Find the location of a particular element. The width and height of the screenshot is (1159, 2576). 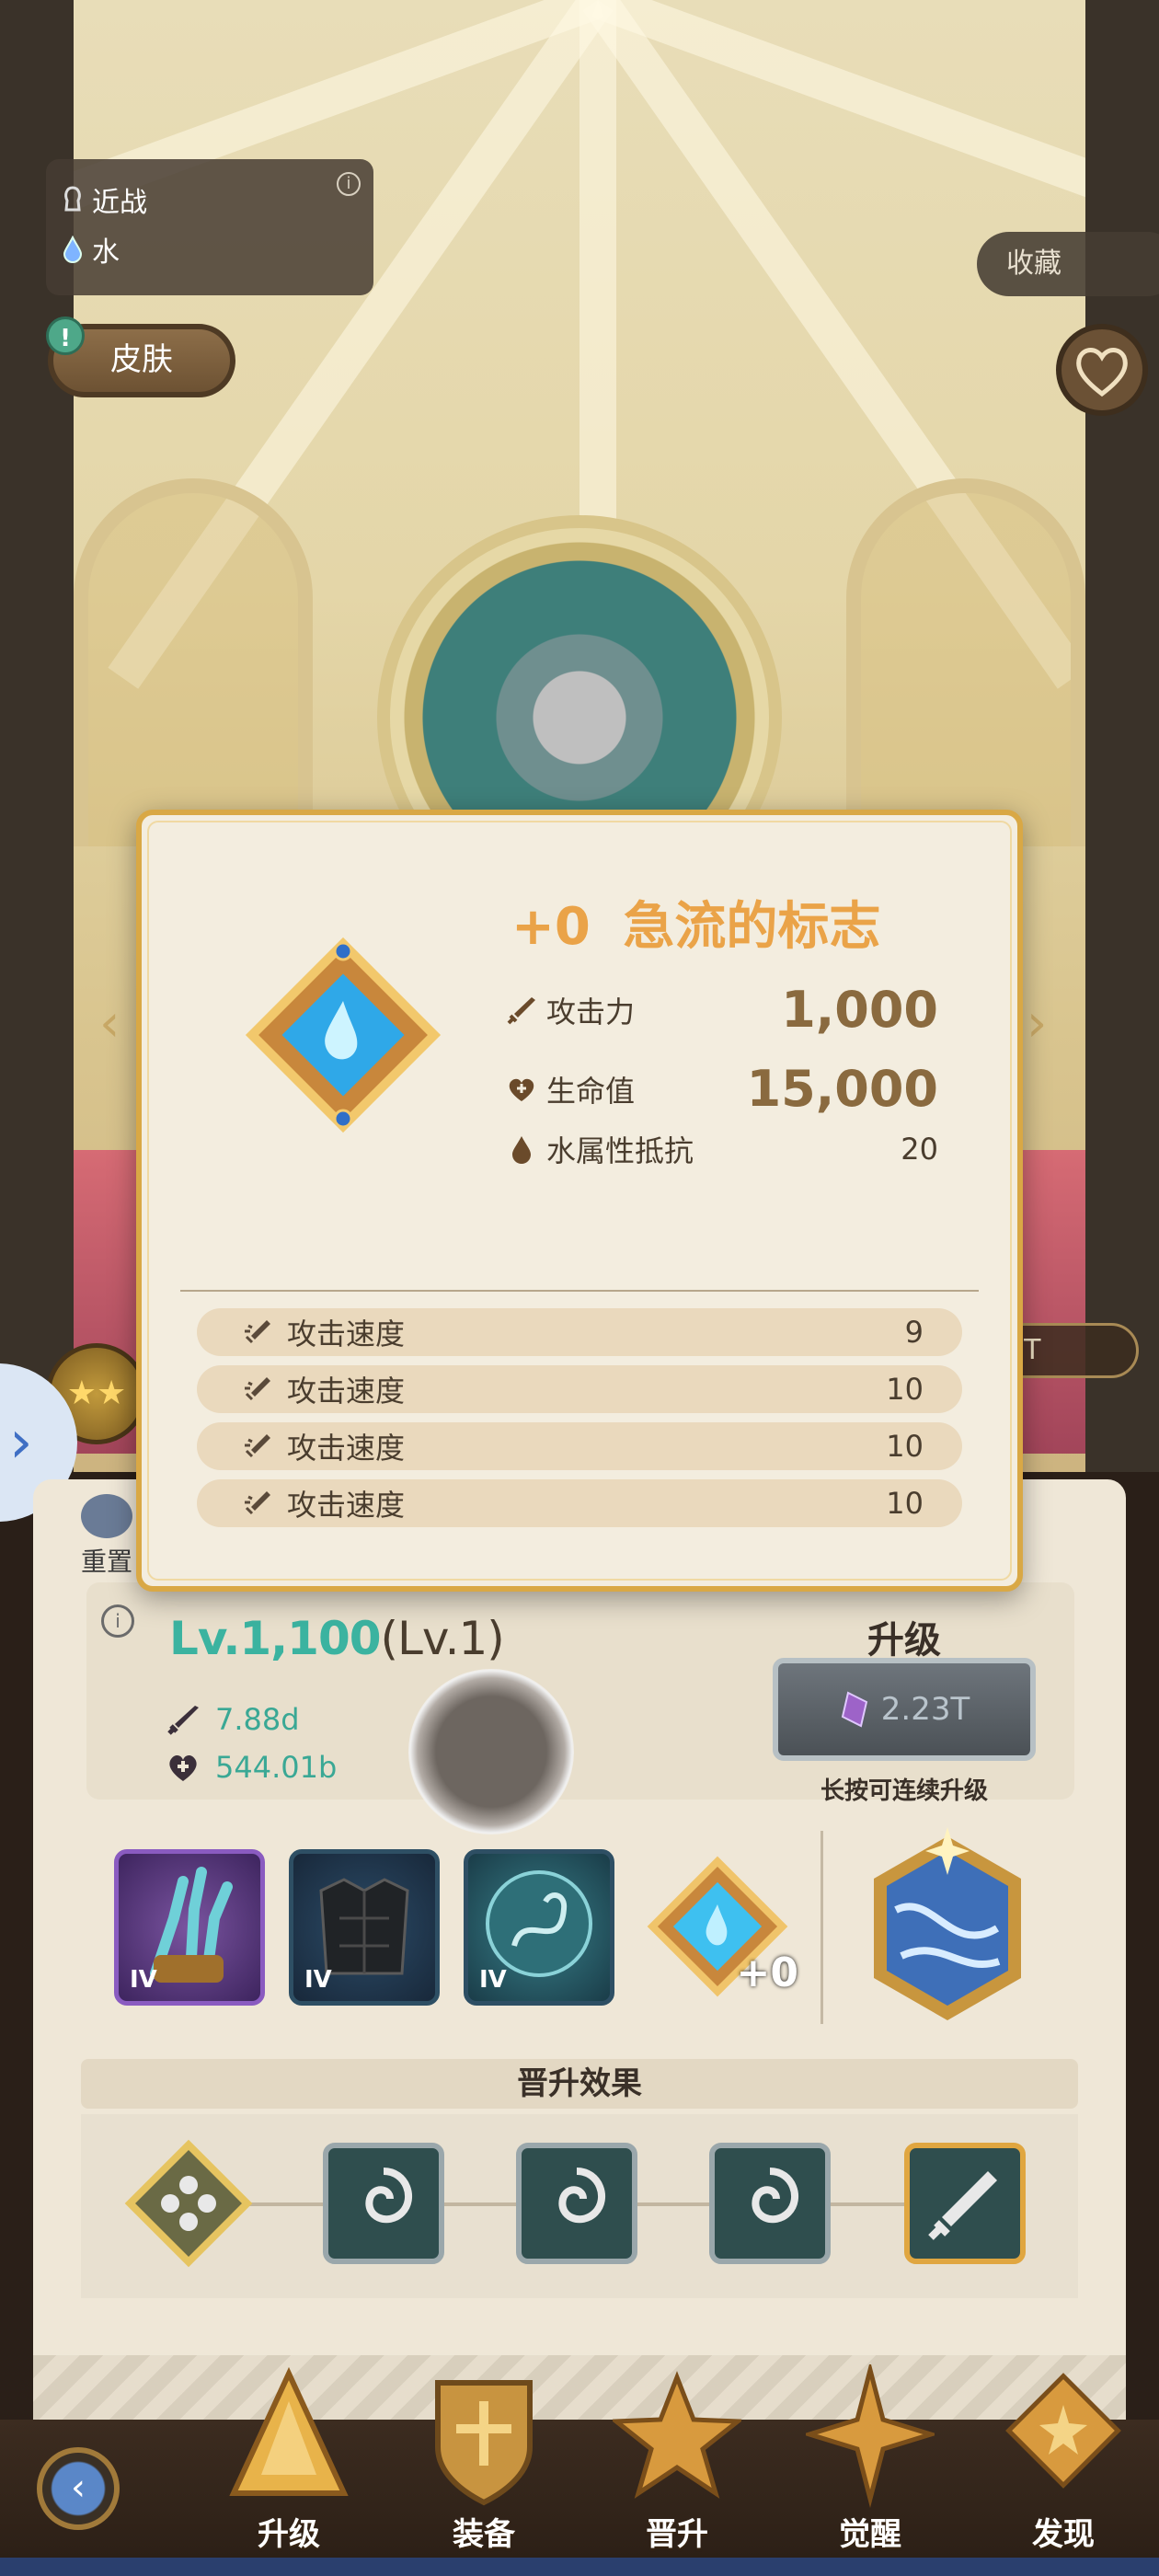

attack-value: 7.88d is located at coordinates (257, 1719).